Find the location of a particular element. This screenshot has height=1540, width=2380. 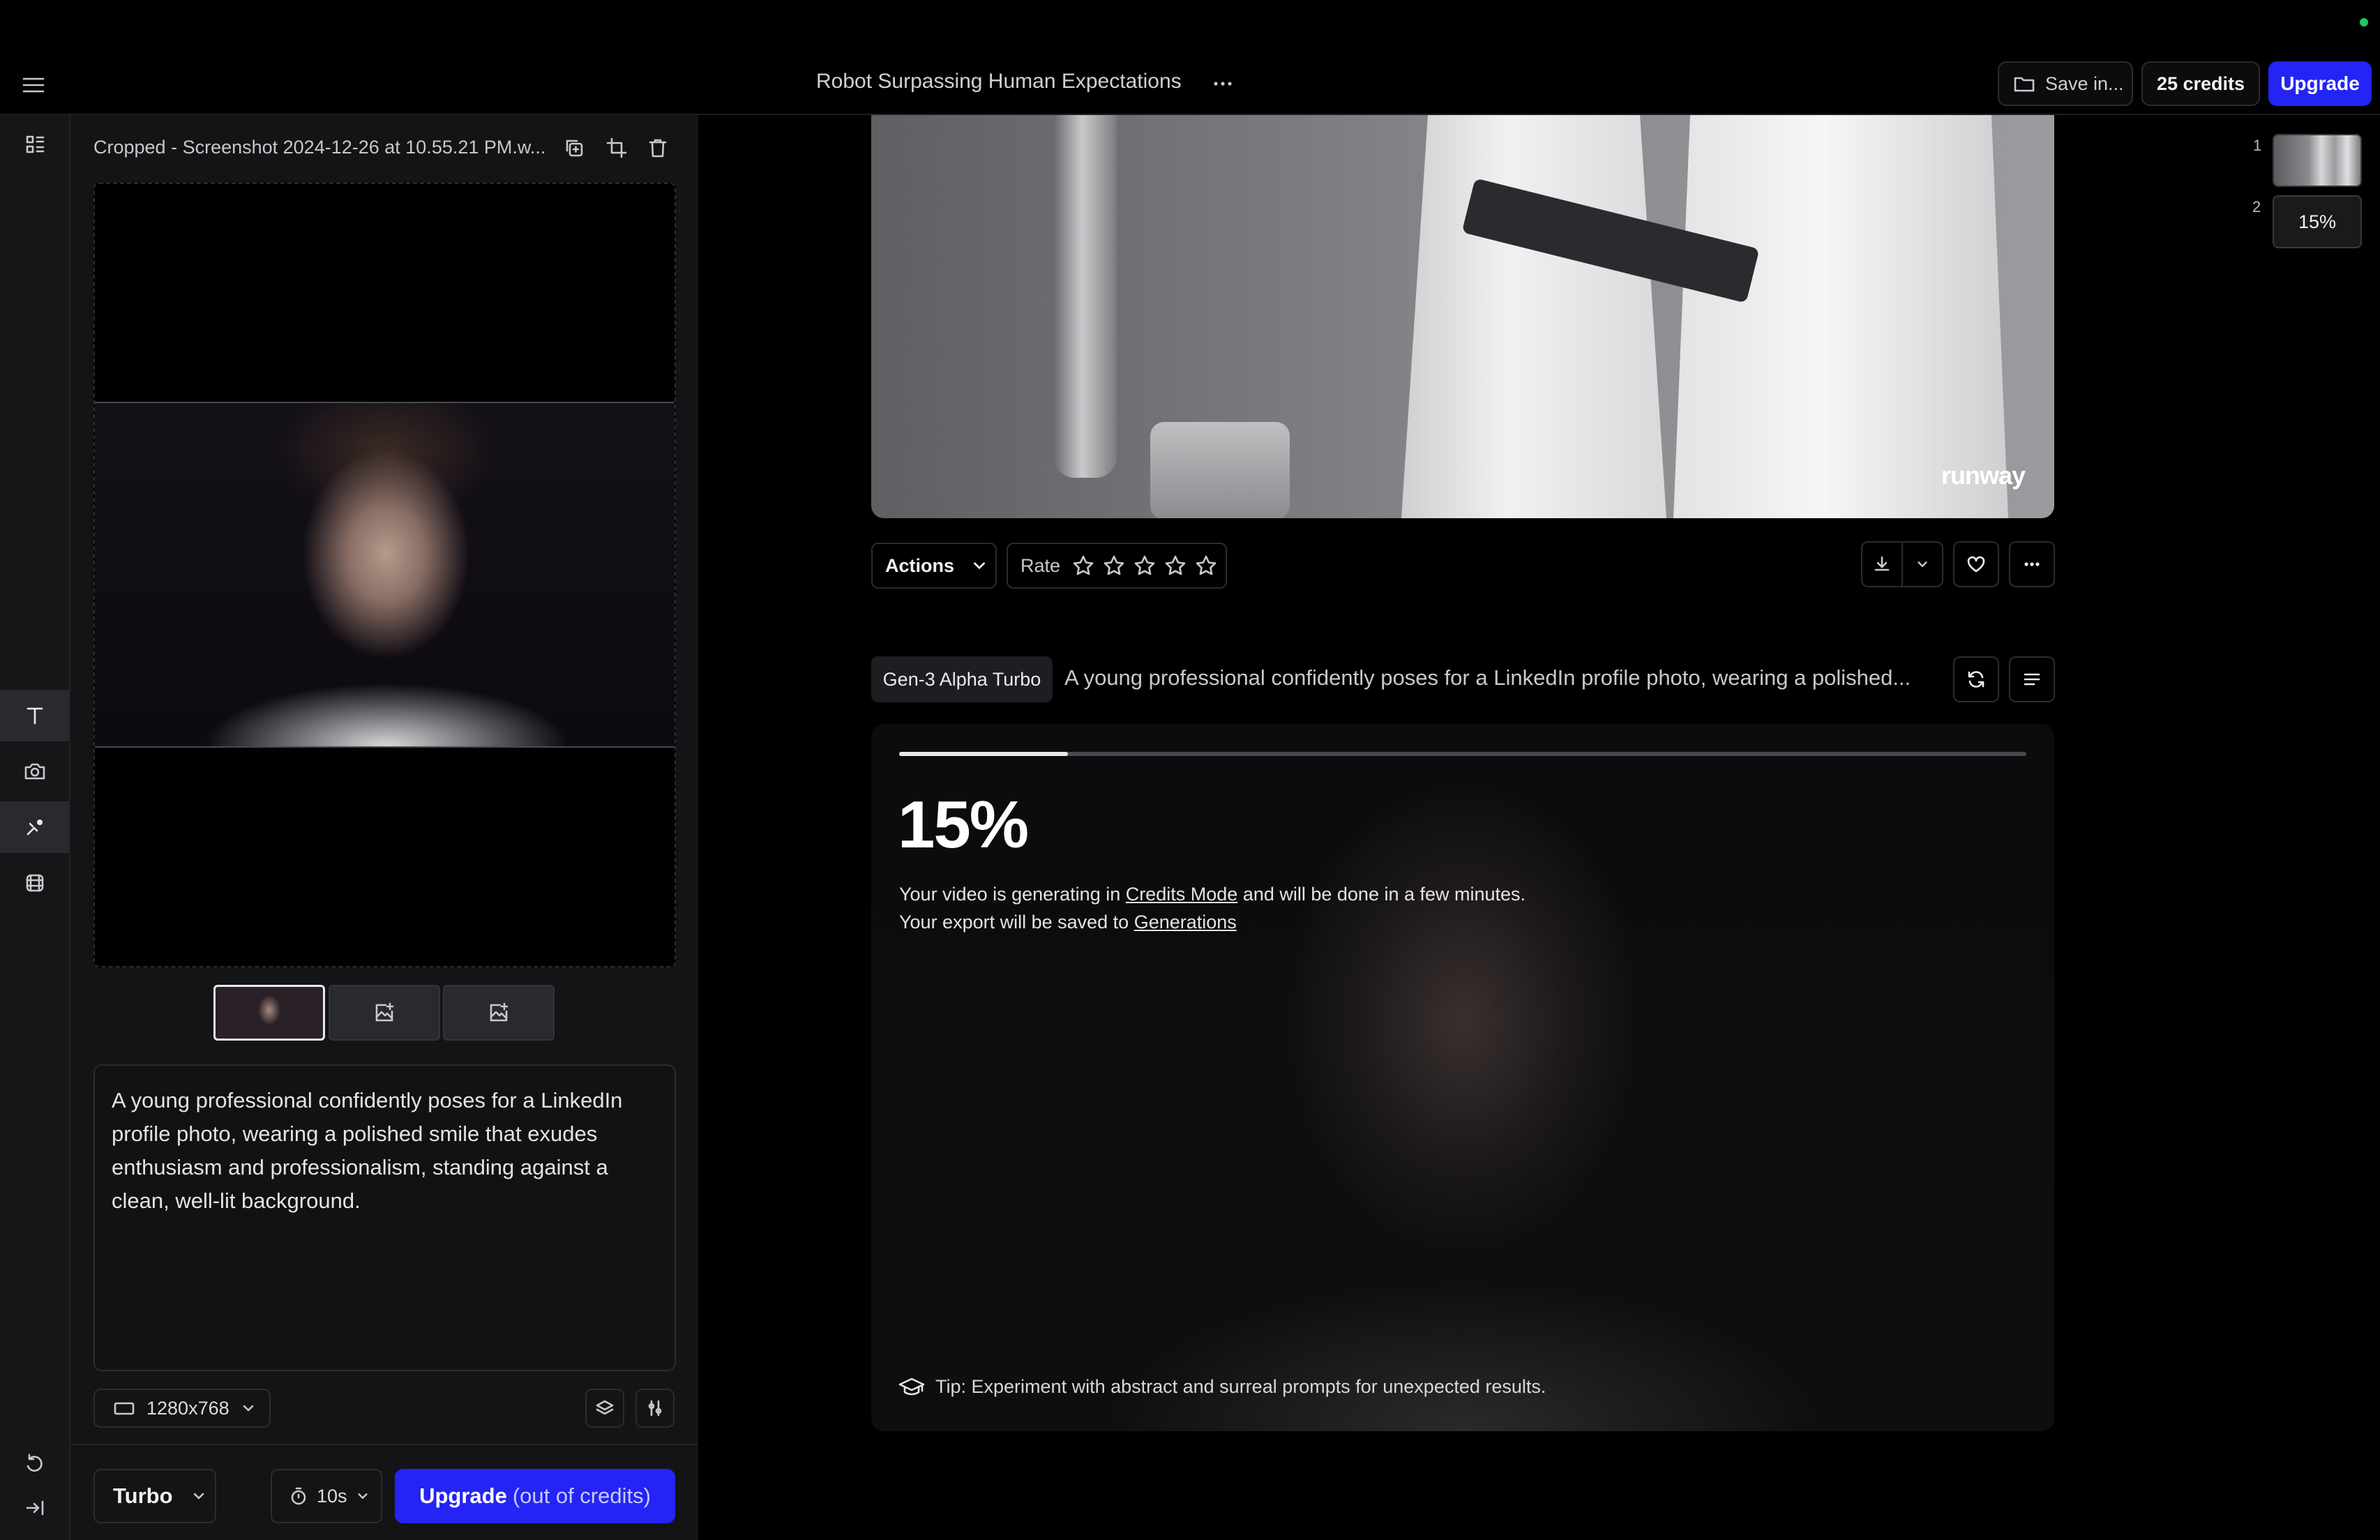

mode-dropdown: Turbo is located at coordinates (154, 1496).